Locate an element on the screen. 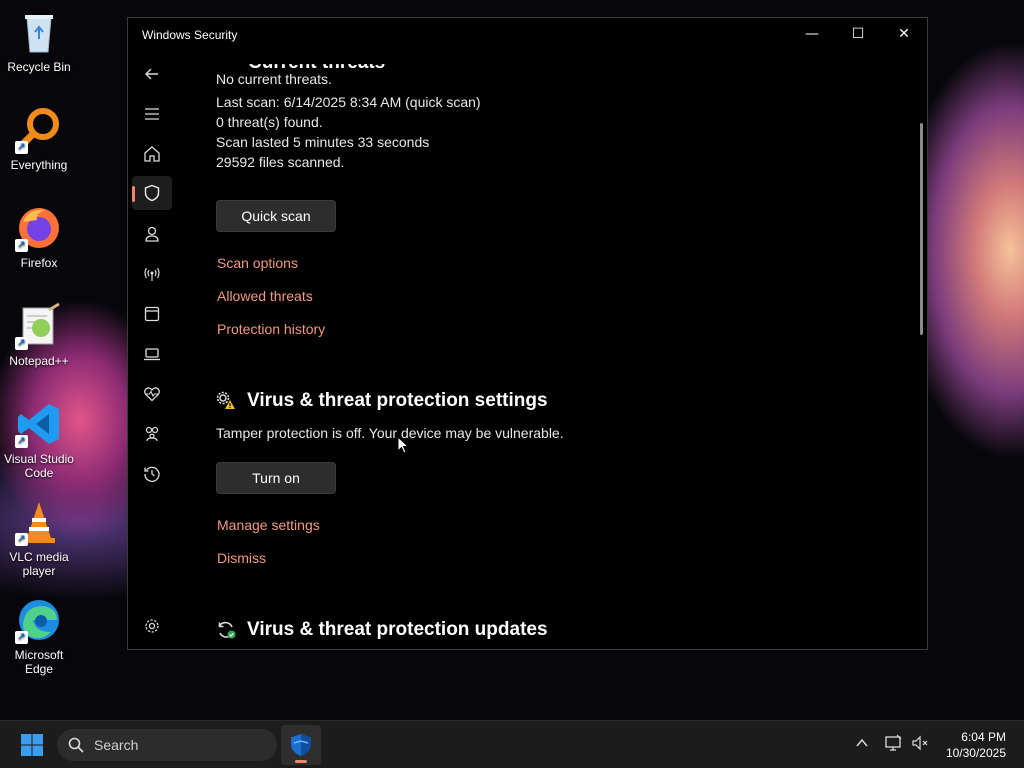 The image size is (1024, 768). home-icon is located at coordinates (152, 154).